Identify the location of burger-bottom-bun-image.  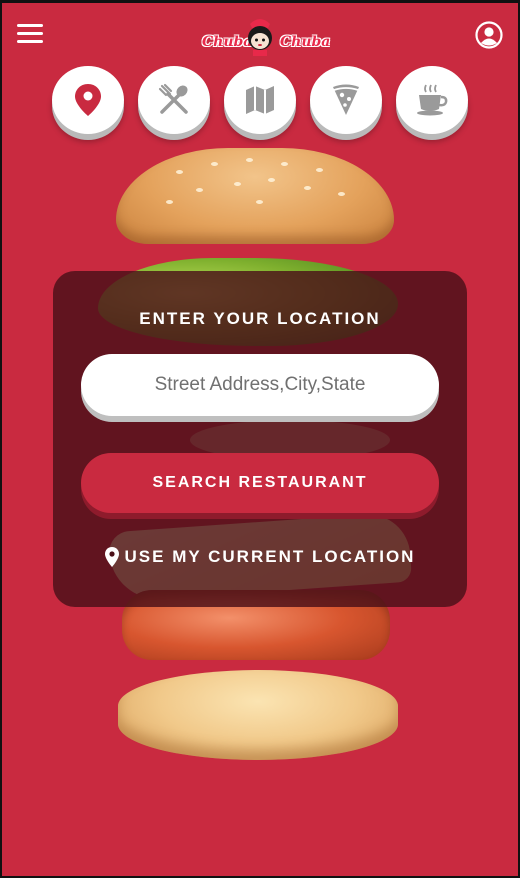
(258, 715).